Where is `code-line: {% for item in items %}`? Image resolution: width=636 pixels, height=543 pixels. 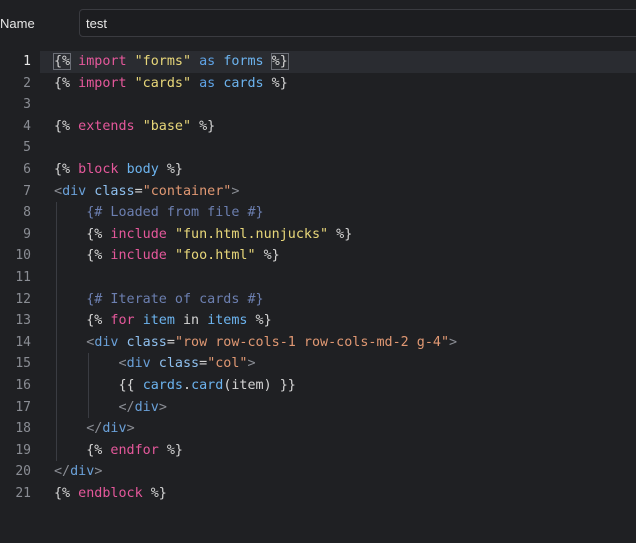
code-line: {% for item in items %} is located at coordinates (345, 321).